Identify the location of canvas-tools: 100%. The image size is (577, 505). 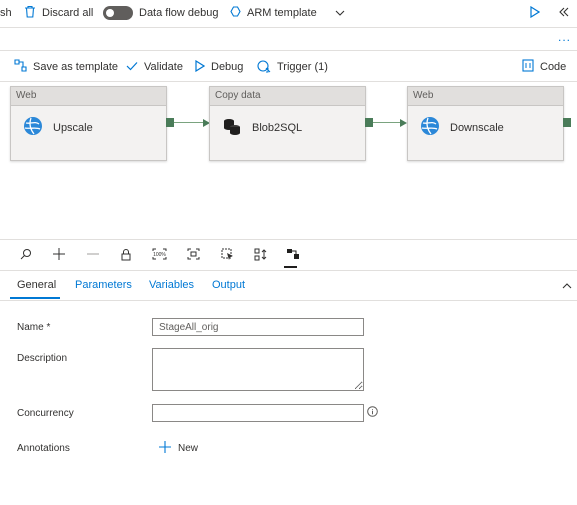
(288, 255).